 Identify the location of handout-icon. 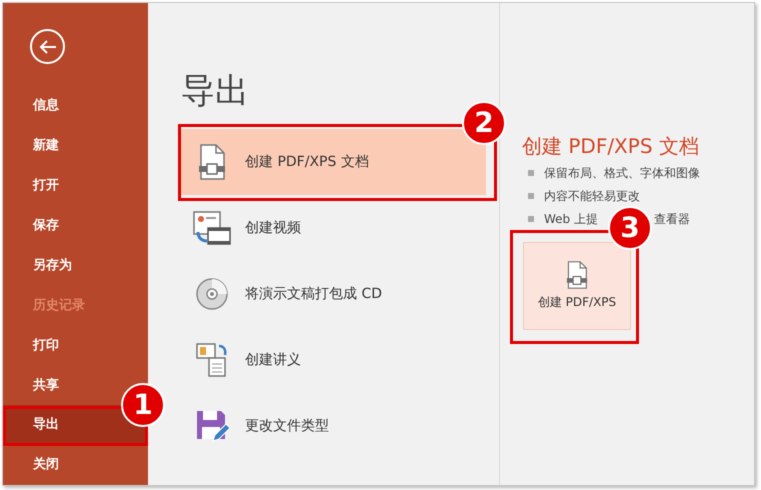
(212, 360).